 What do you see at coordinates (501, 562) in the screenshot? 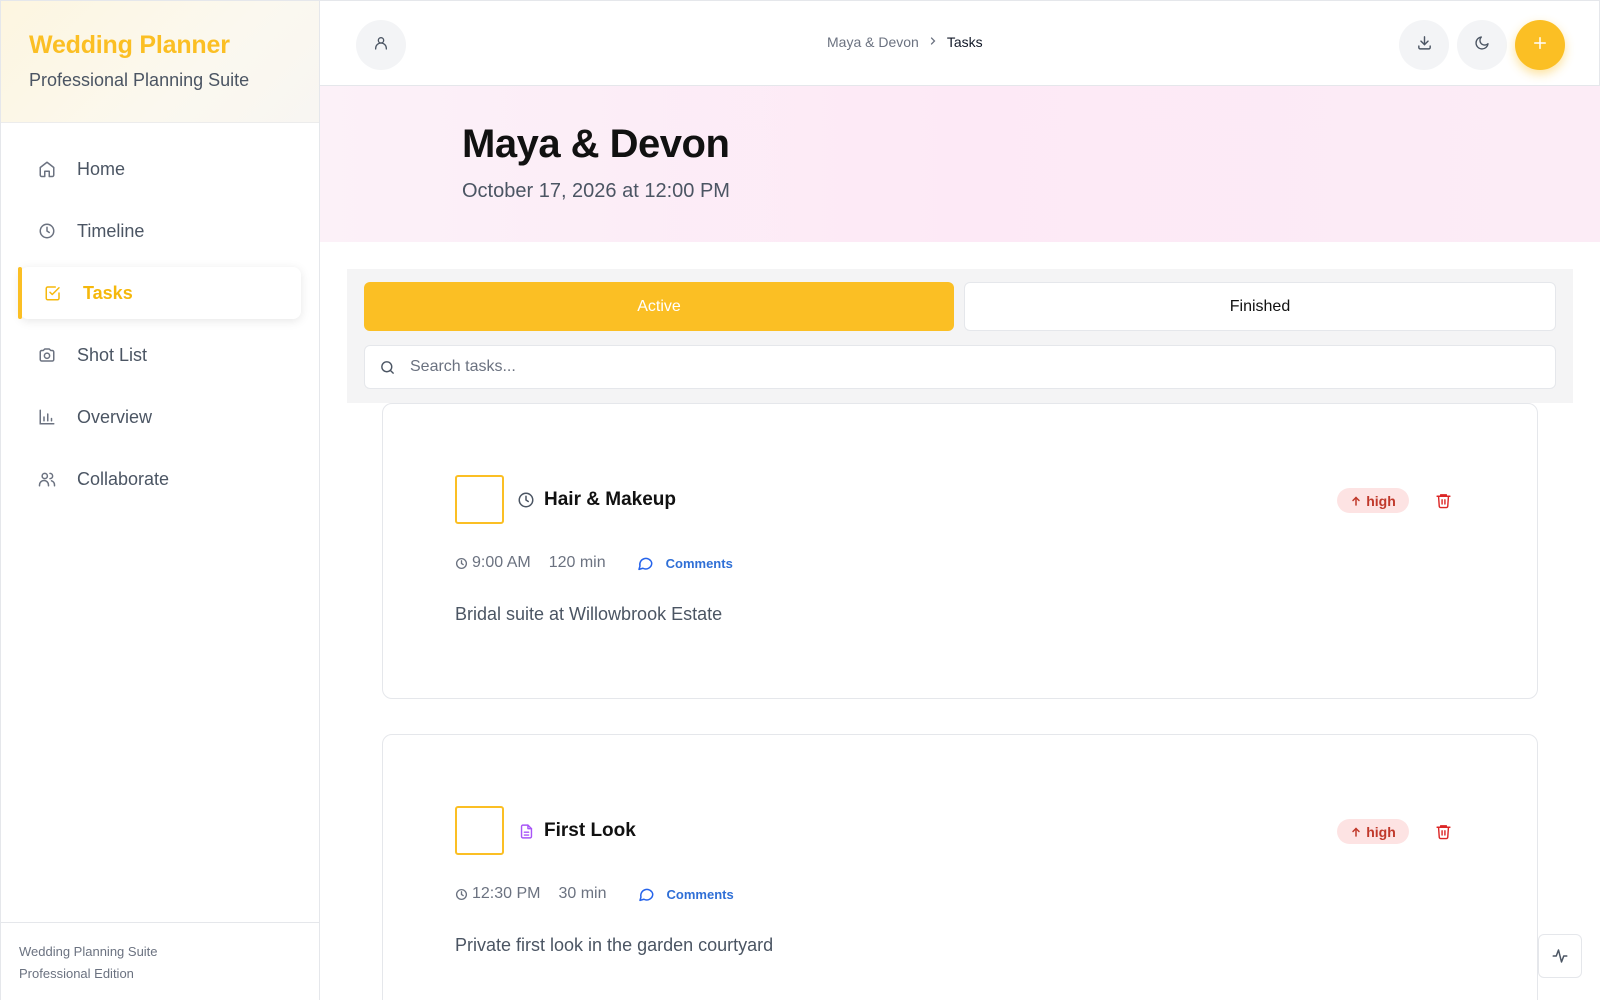
I see `task-time: 9:00 AM` at bounding box center [501, 562].